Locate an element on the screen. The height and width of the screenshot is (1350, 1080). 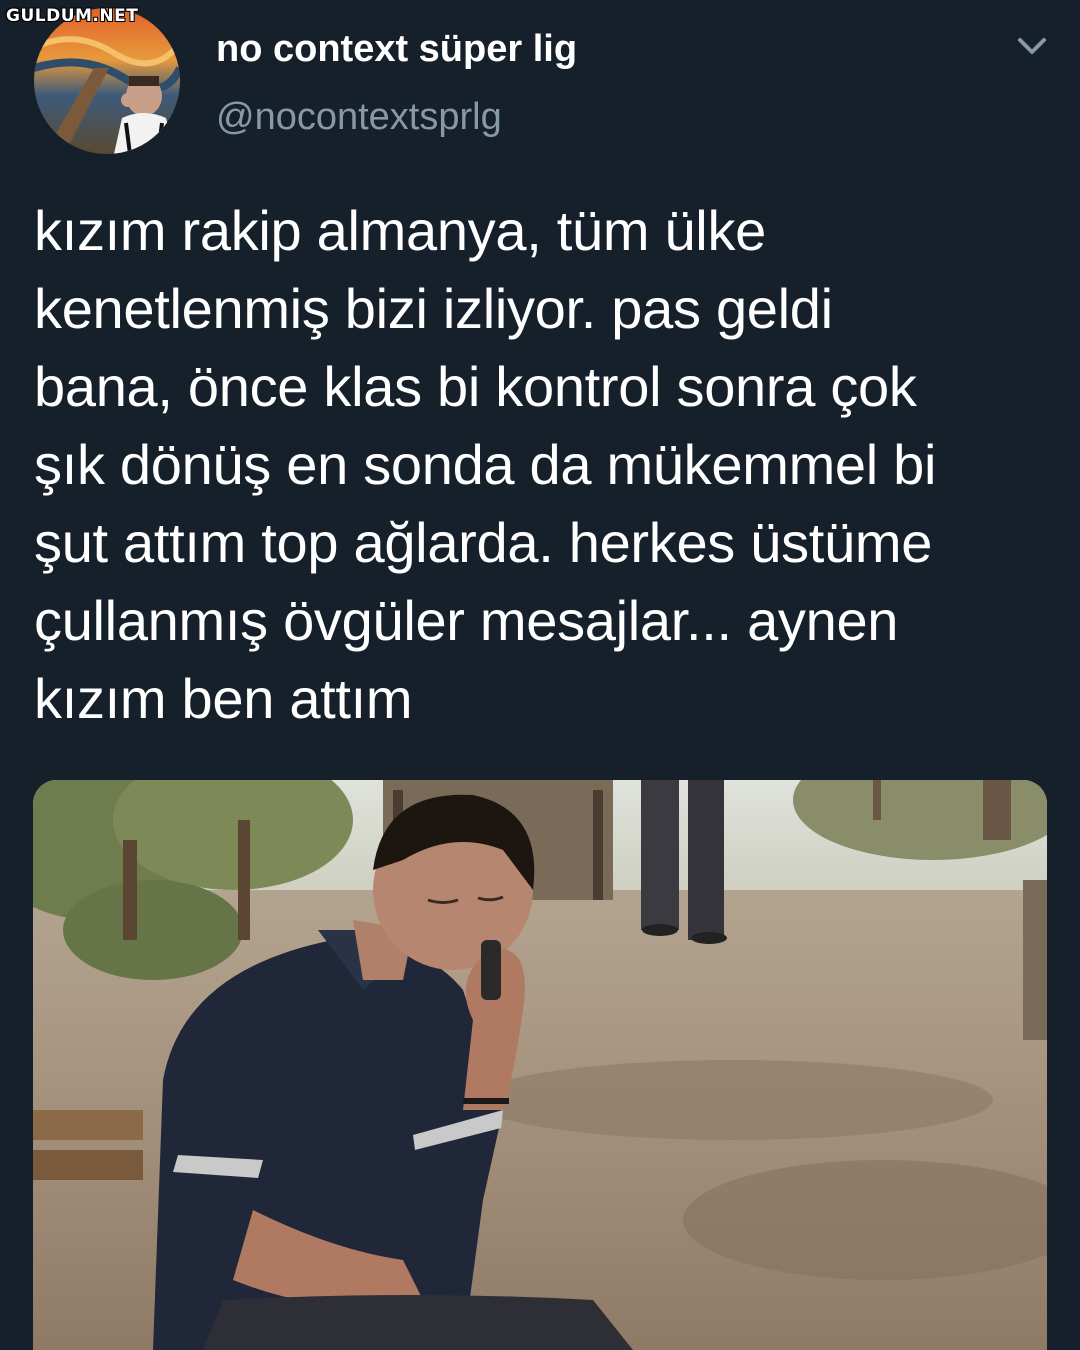
tweet-text-line: şık dönüş en sonda da mükemmel bi is located at coordinates (485, 464).